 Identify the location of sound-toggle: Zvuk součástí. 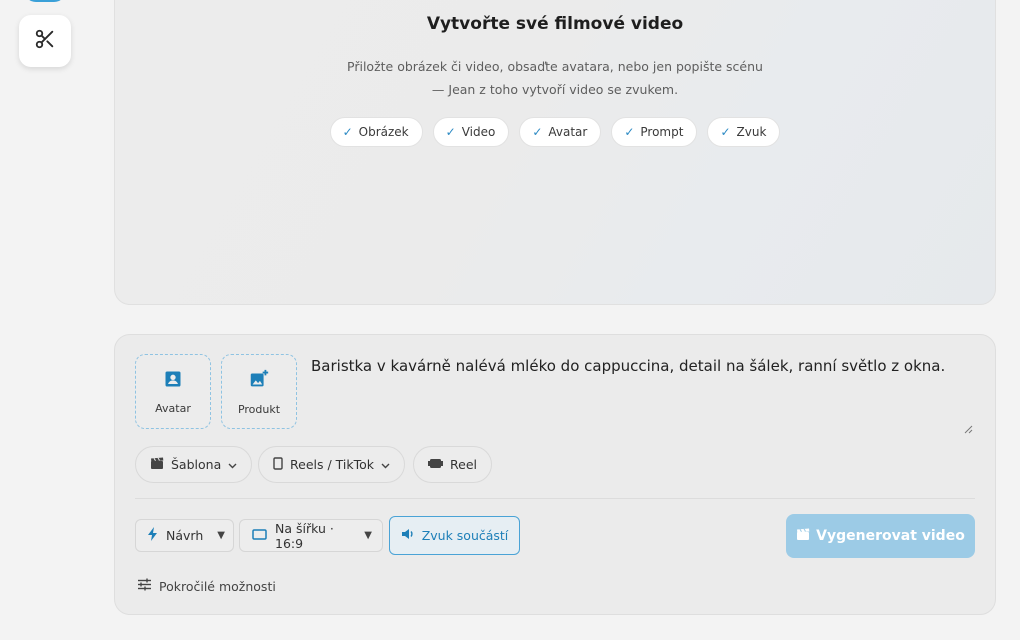
(454, 535).